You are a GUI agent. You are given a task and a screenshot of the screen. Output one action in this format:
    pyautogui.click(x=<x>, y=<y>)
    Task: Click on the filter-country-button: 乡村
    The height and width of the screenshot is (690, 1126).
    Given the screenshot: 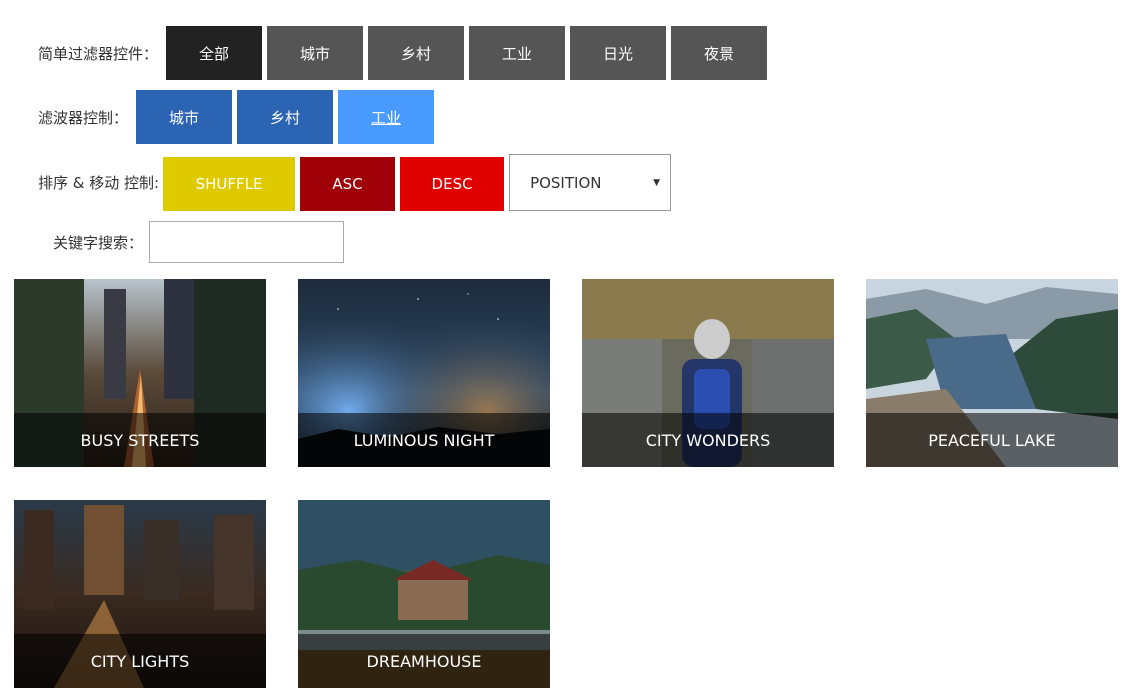 What is the action you would take?
    pyautogui.click(x=416, y=53)
    